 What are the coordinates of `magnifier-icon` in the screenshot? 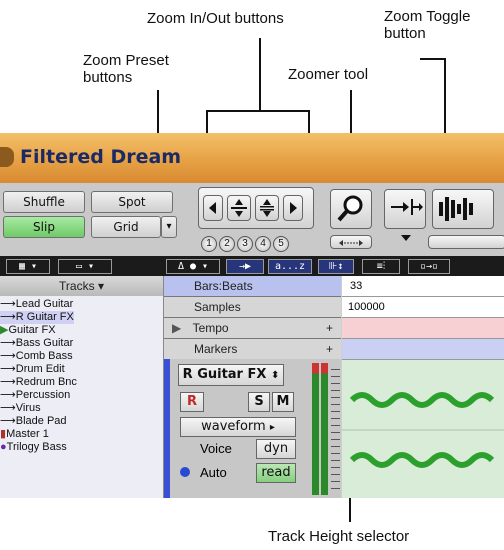 It's located at (350, 208).